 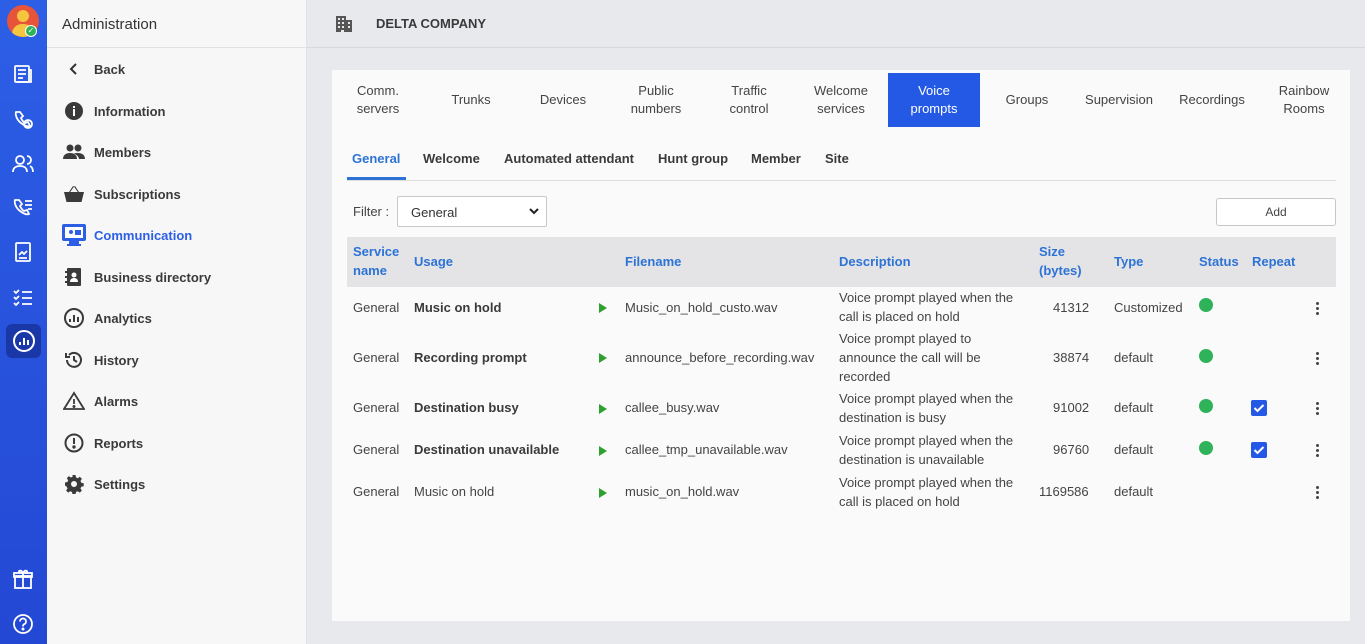 I want to click on sidebar-item-information: Information, so click(x=177, y=111).